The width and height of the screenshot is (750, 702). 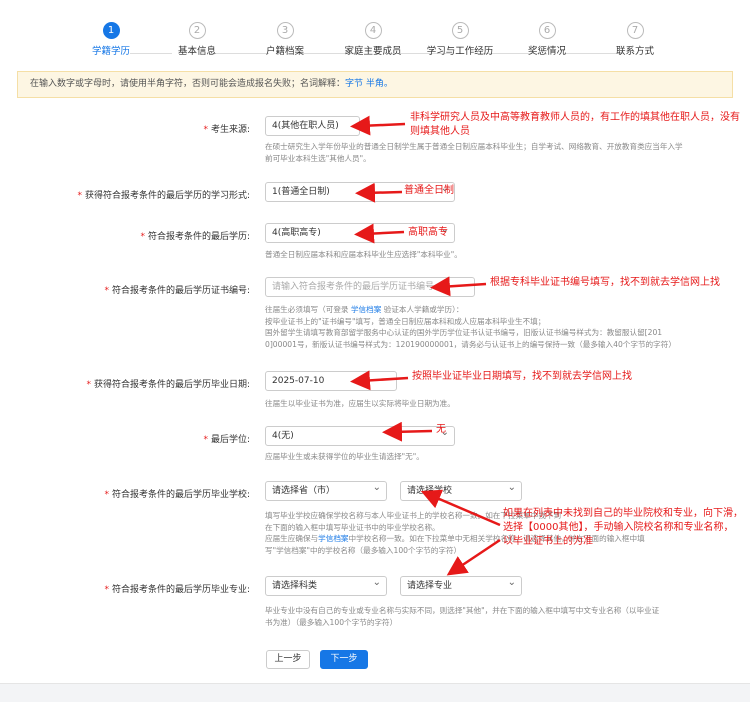 What do you see at coordinates (195, 237) in the screenshot?
I see `last-edu-label: * 符合报考条件的最后学历:` at bounding box center [195, 237].